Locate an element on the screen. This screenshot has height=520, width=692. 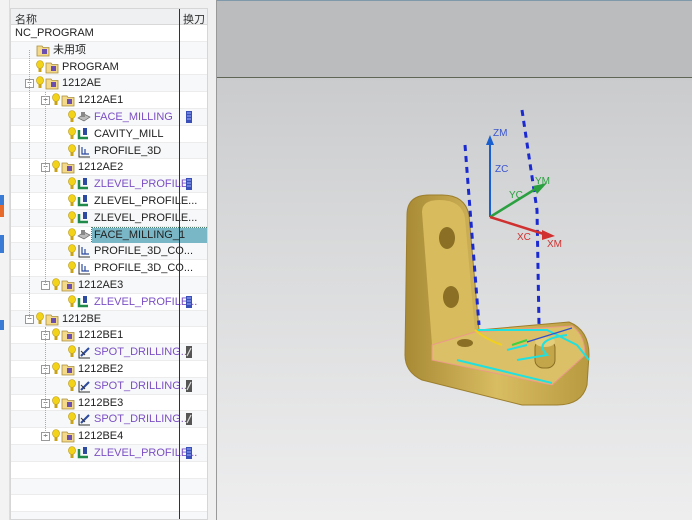
node-label: 1212AE2 is located at coordinates (99, 167).